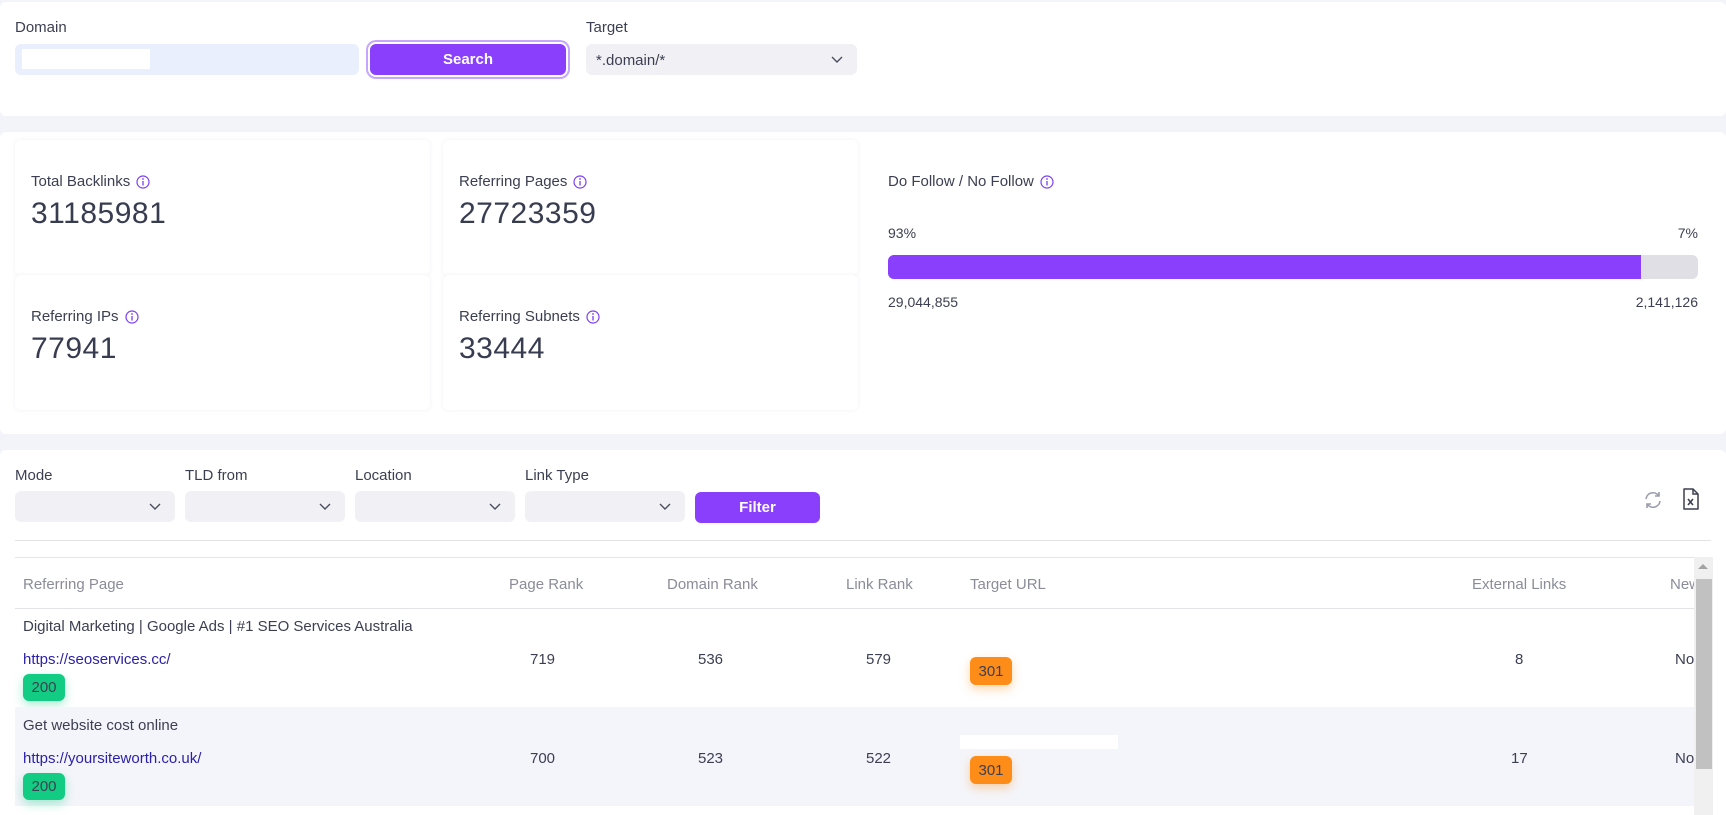  Describe the element at coordinates (1039, 742) in the screenshot. I see `redacted-target-url` at that location.